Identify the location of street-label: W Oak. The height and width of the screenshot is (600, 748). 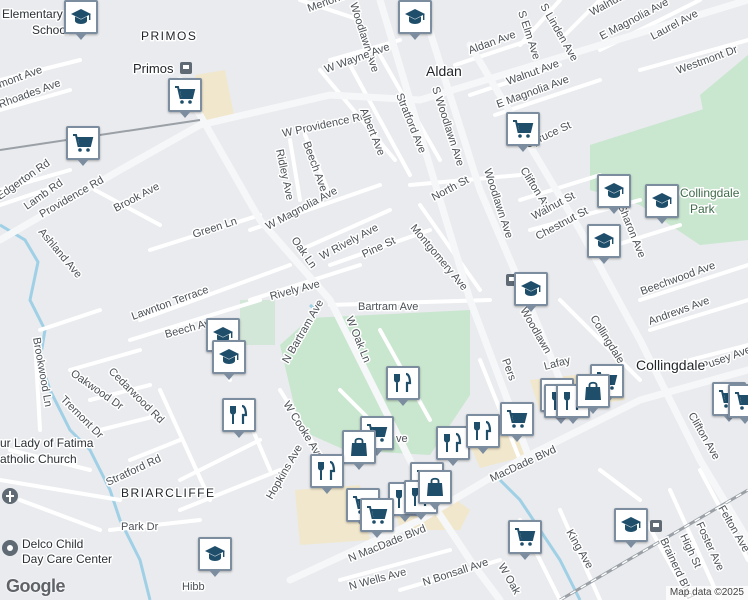
(508, 580).